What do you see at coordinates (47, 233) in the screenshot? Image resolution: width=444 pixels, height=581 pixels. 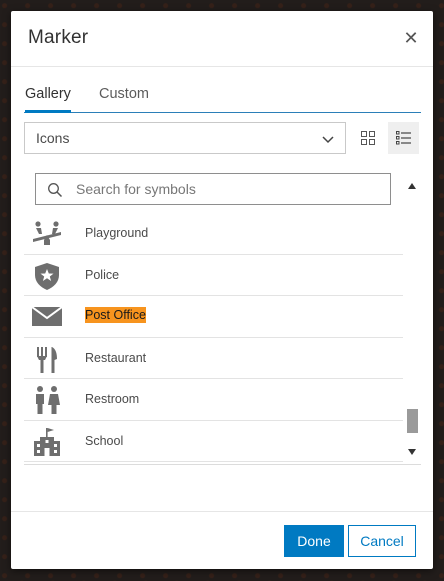 I see `playground-icon` at bounding box center [47, 233].